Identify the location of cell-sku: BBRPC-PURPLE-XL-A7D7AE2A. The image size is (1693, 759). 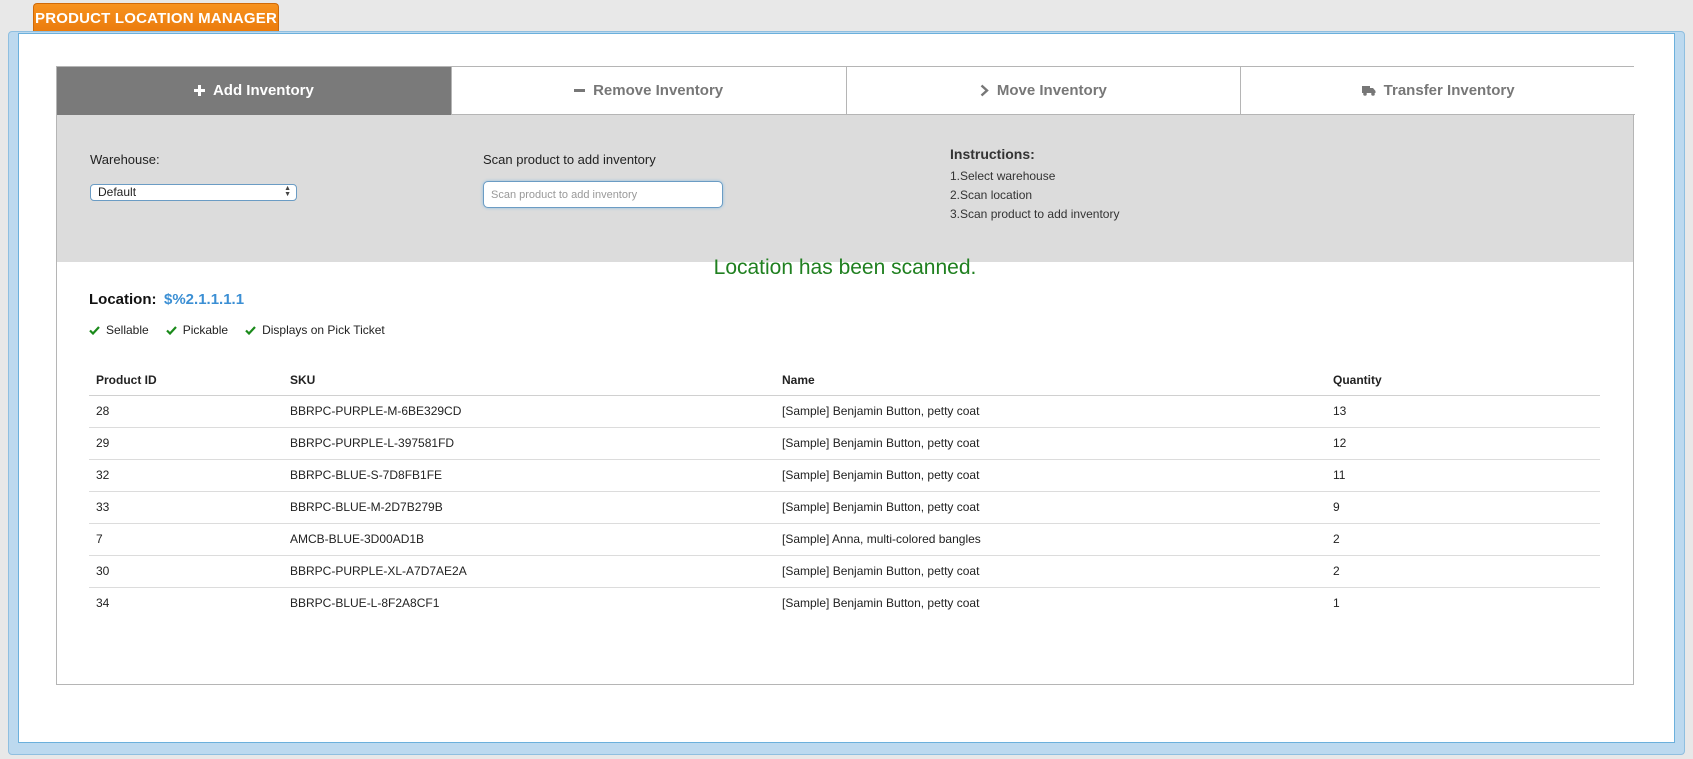
(529, 571).